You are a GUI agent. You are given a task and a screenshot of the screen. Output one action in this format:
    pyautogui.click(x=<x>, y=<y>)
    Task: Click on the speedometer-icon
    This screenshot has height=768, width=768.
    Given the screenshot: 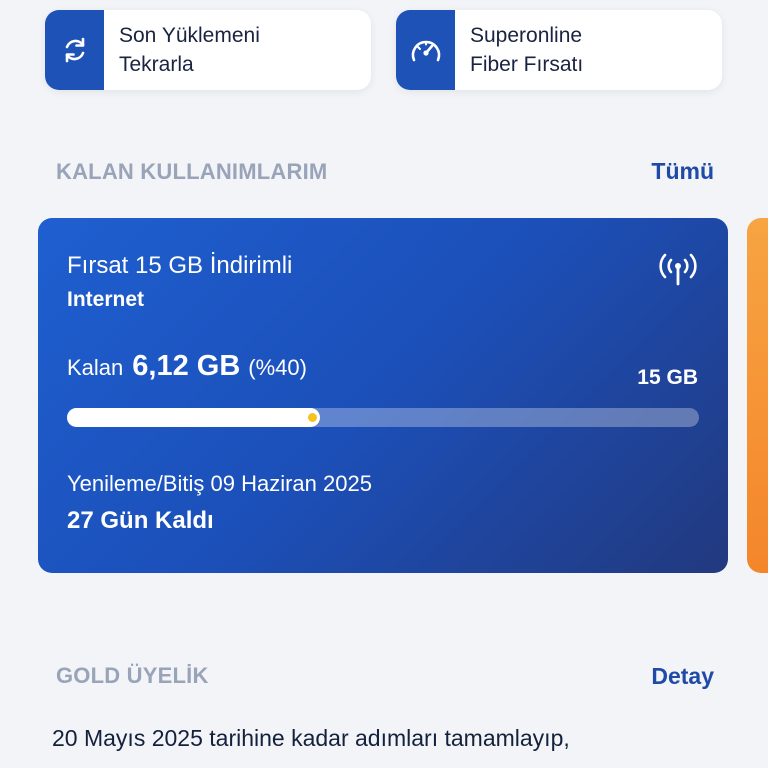 What is the action you would take?
    pyautogui.click(x=425, y=51)
    